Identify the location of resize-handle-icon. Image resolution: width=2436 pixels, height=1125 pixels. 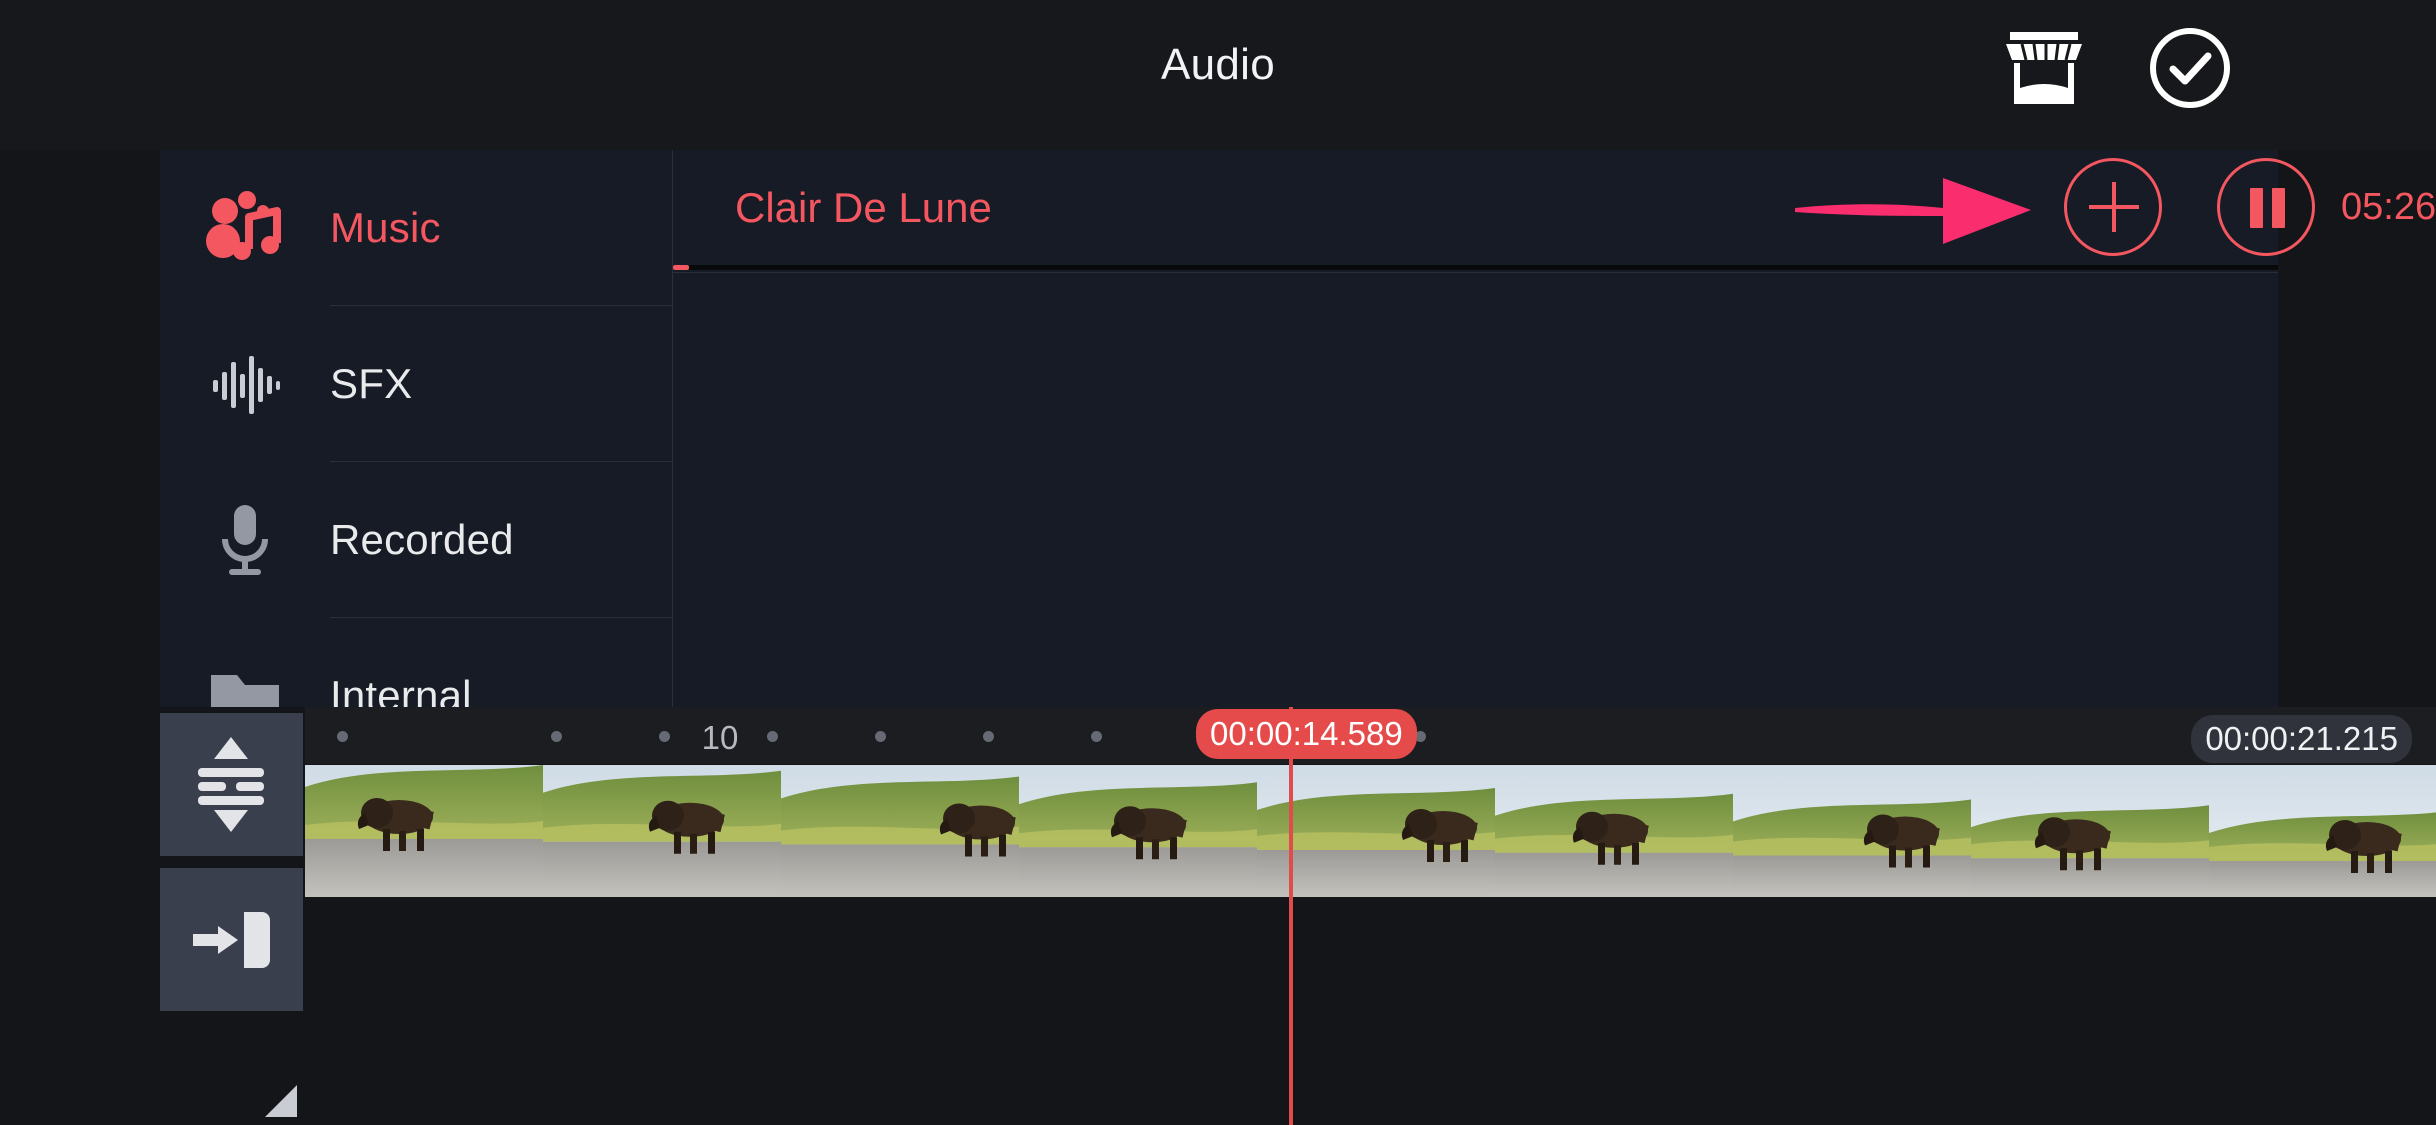
(281, 1101).